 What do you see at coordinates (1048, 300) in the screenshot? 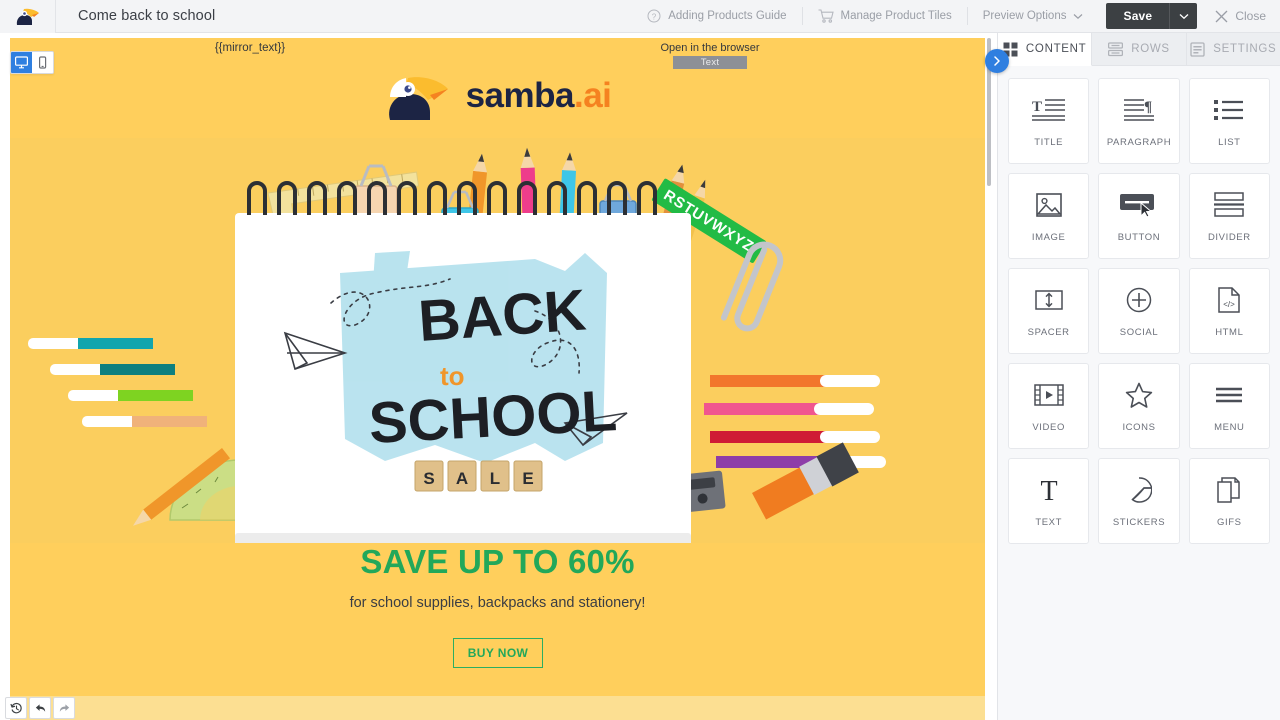
I see `spacer-icon` at bounding box center [1048, 300].